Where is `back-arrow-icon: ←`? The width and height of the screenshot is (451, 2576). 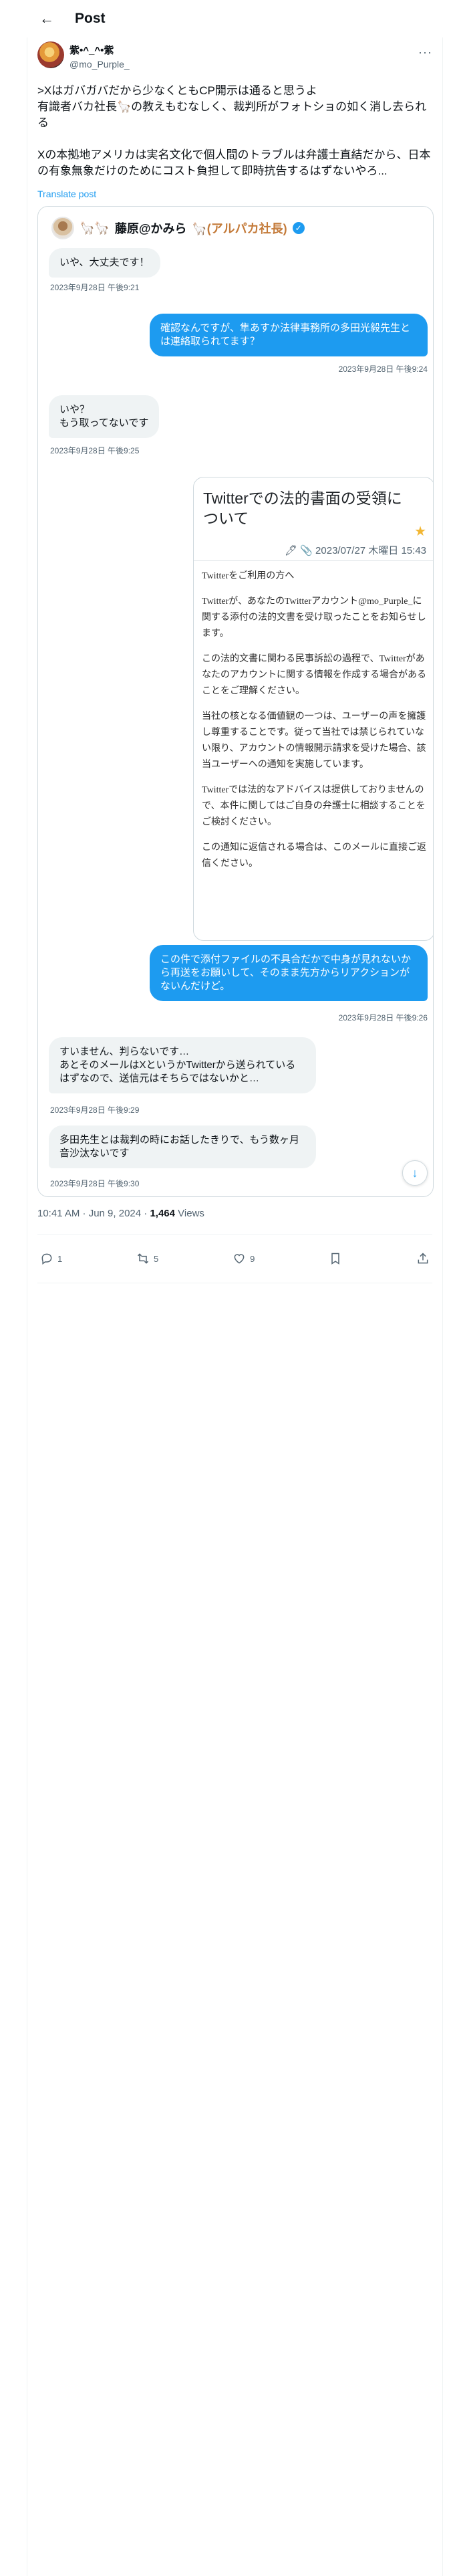
back-arrow-icon: ← is located at coordinates (46, 18).